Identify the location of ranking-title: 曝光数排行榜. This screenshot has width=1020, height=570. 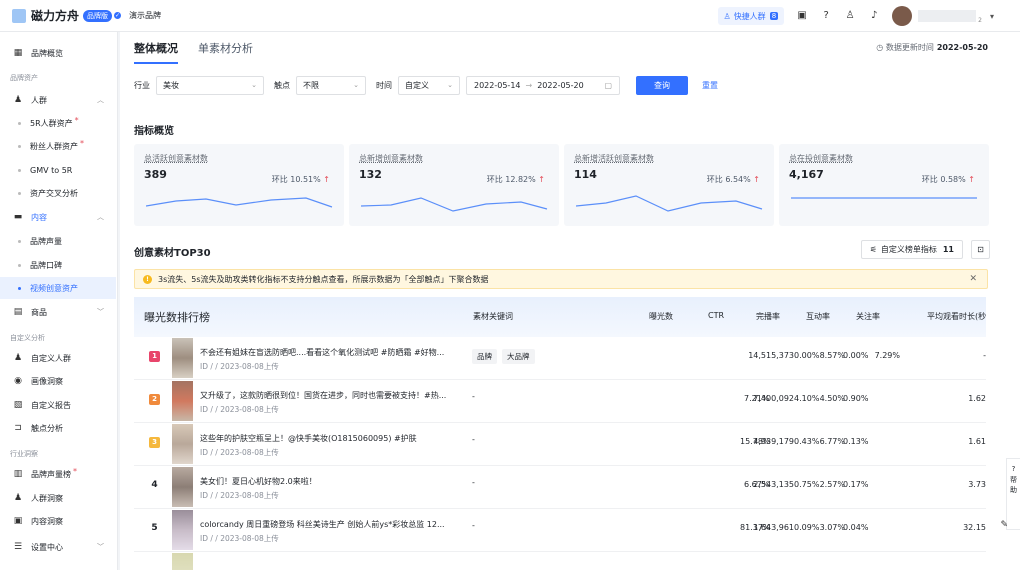
(177, 317).